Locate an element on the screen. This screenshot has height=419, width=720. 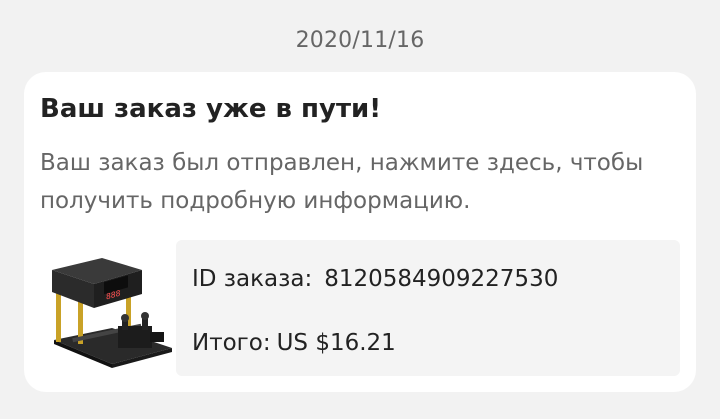
order-total-label: Итого: is located at coordinates (231, 343).